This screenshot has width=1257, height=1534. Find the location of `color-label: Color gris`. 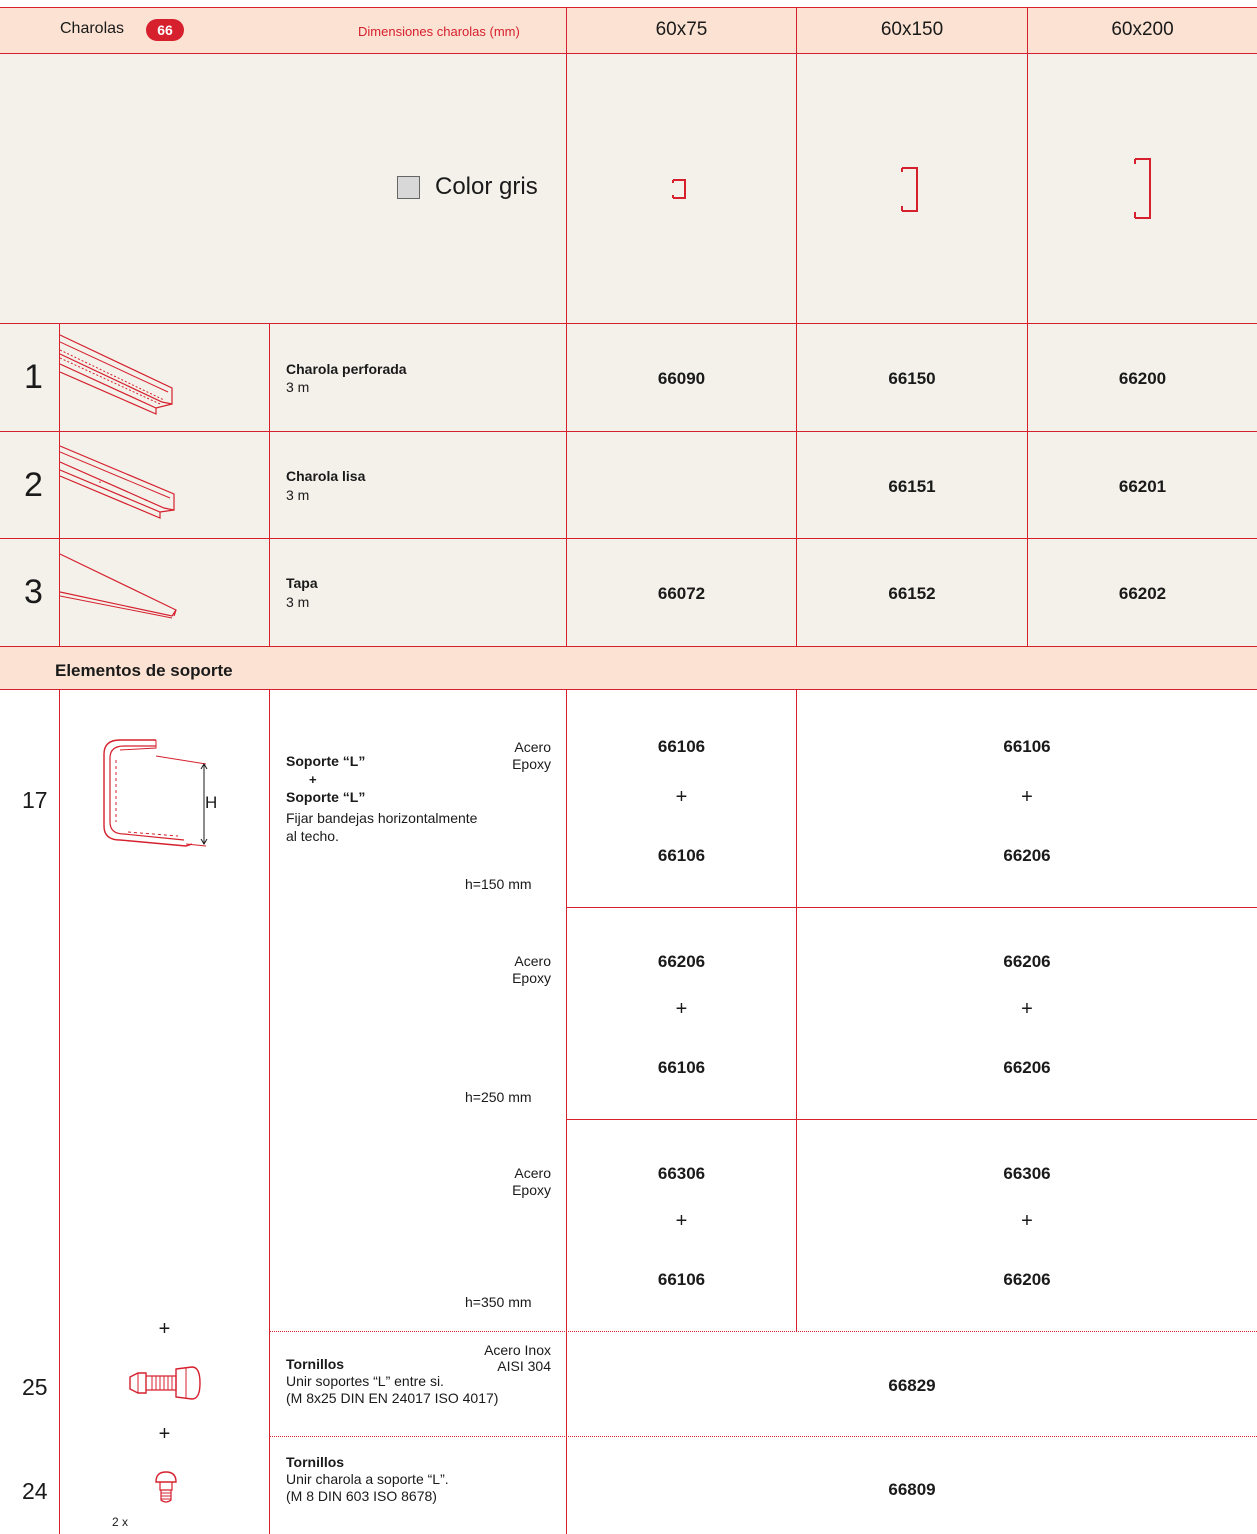

color-label: Color gris is located at coordinates (486, 186).